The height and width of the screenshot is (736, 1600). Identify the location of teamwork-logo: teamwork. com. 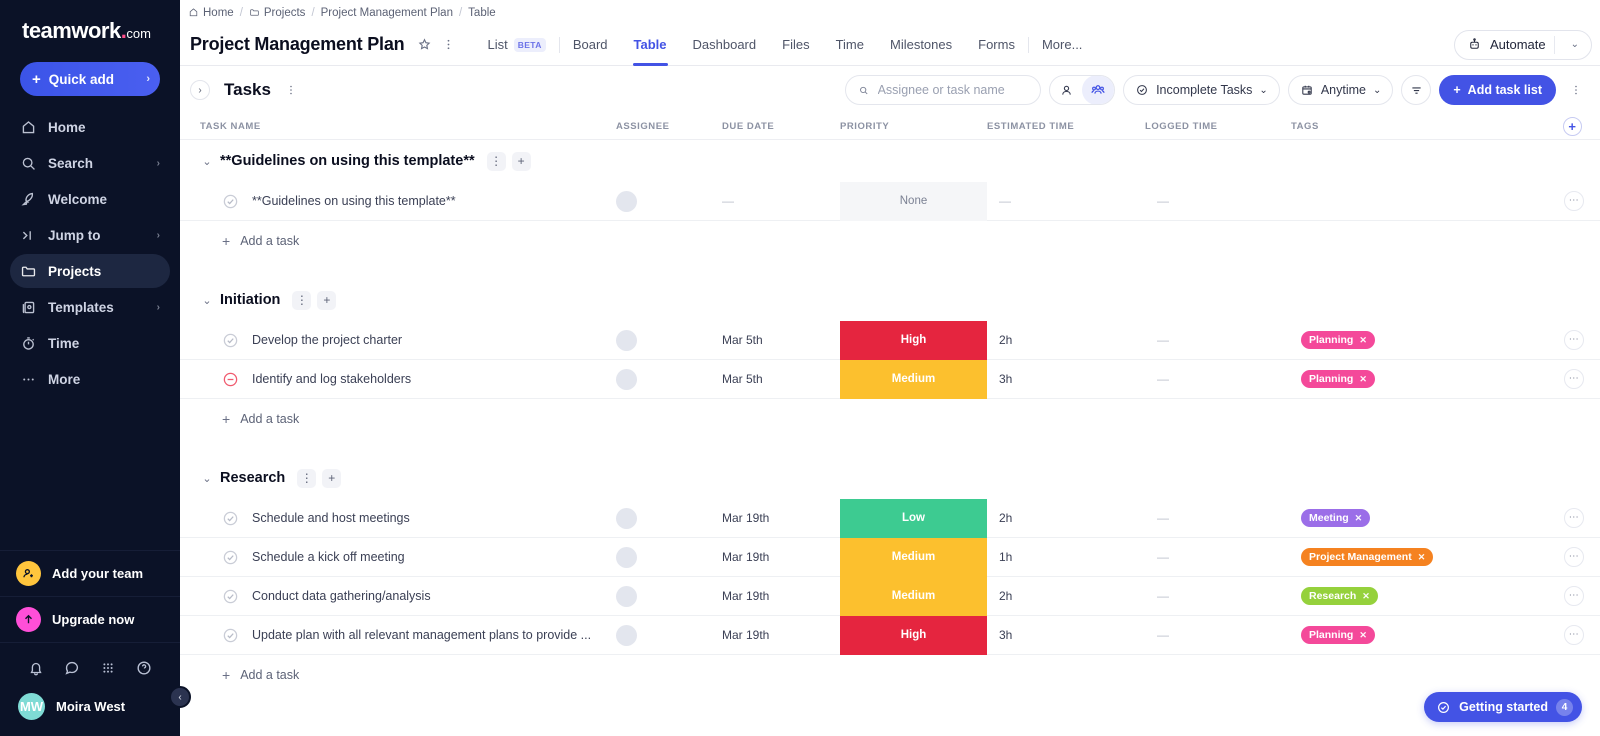
(90, 27).